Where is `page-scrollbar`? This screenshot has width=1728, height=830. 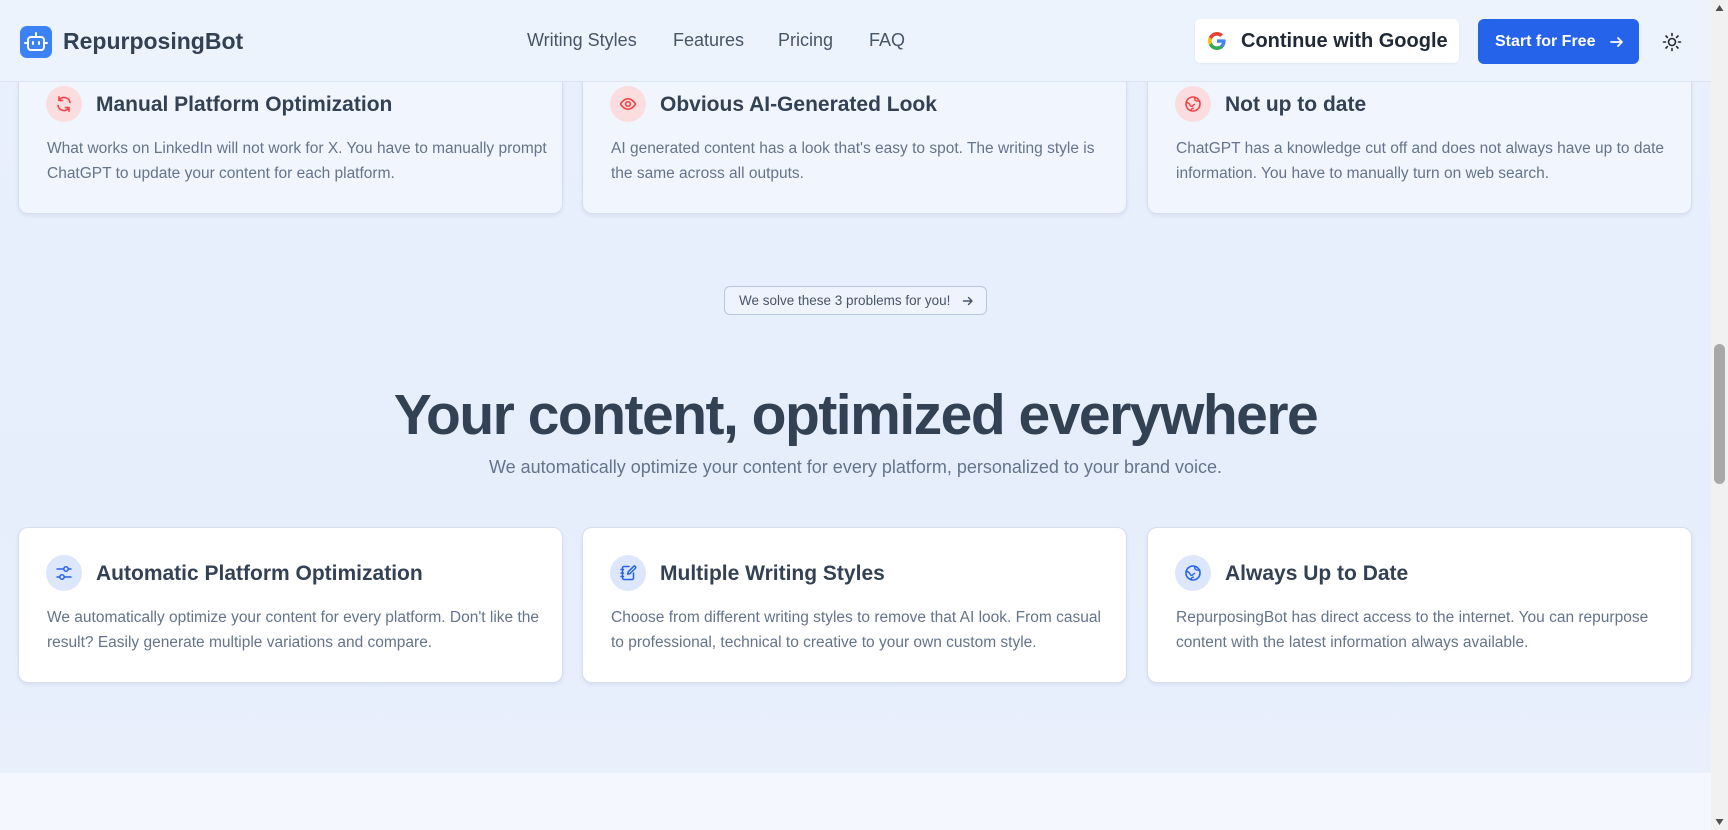 page-scrollbar is located at coordinates (1719, 415).